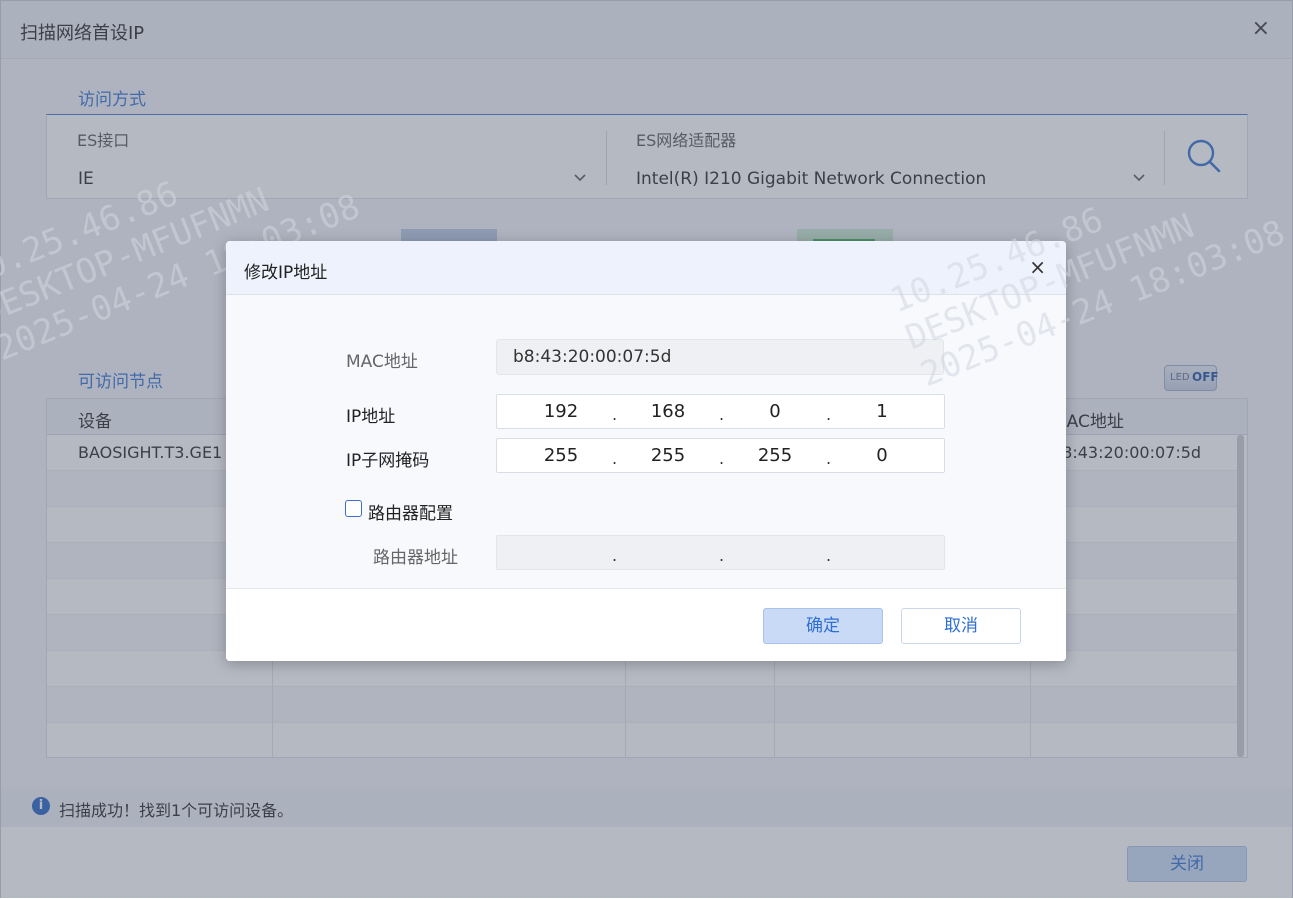 The image size is (1293, 899). I want to click on mask-octet-3: 255, so click(775, 455).